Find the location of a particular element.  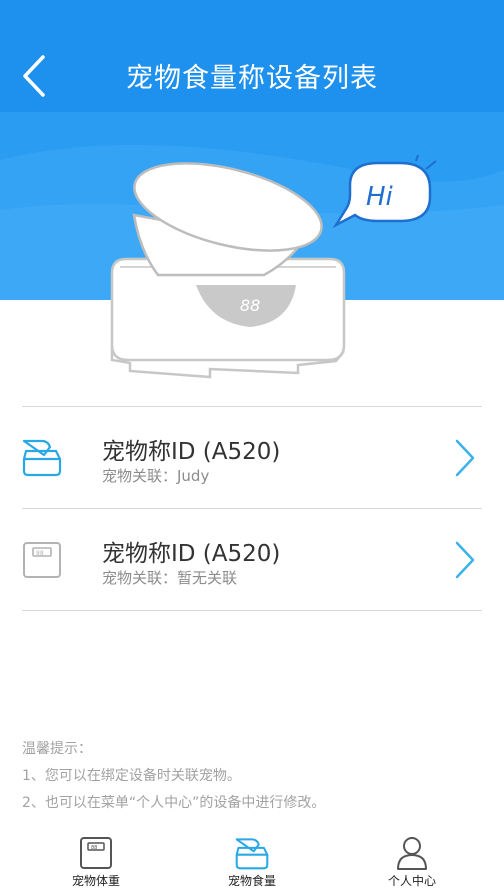

tab-label: 个人中心 is located at coordinates (411, 881).